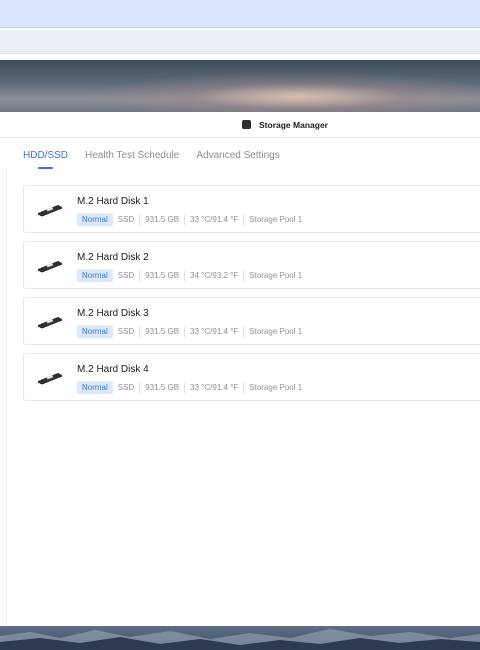  What do you see at coordinates (113, 313) in the screenshot?
I see `disk-name: M.2 Hard Disk 3` at bounding box center [113, 313].